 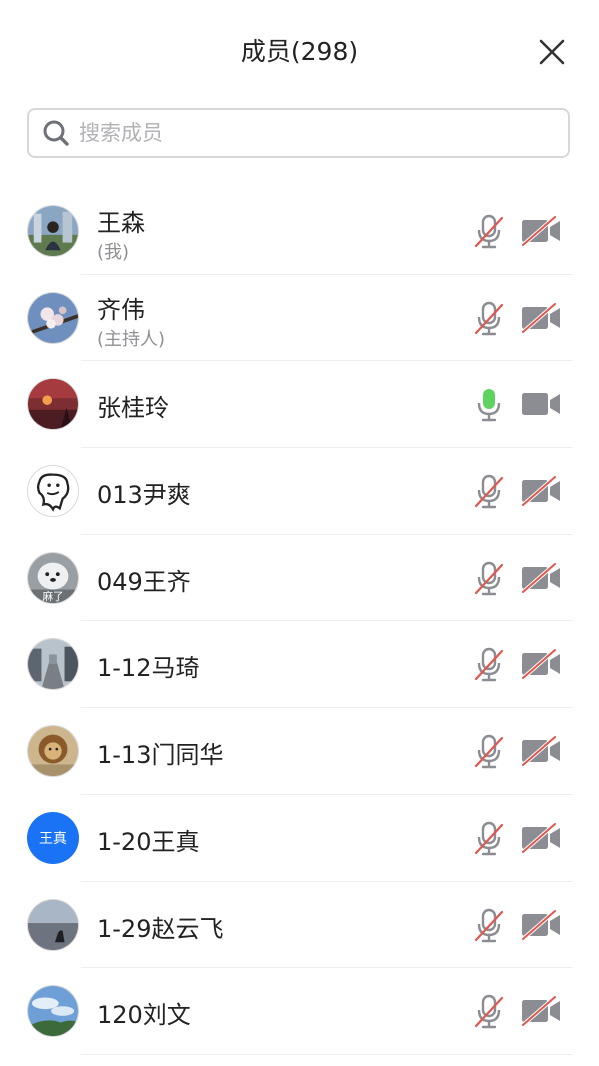 What do you see at coordinates (160, 928) in the screenshot?
I see `member-name: 1-29赵云飞` at bounding box center [160, 928].